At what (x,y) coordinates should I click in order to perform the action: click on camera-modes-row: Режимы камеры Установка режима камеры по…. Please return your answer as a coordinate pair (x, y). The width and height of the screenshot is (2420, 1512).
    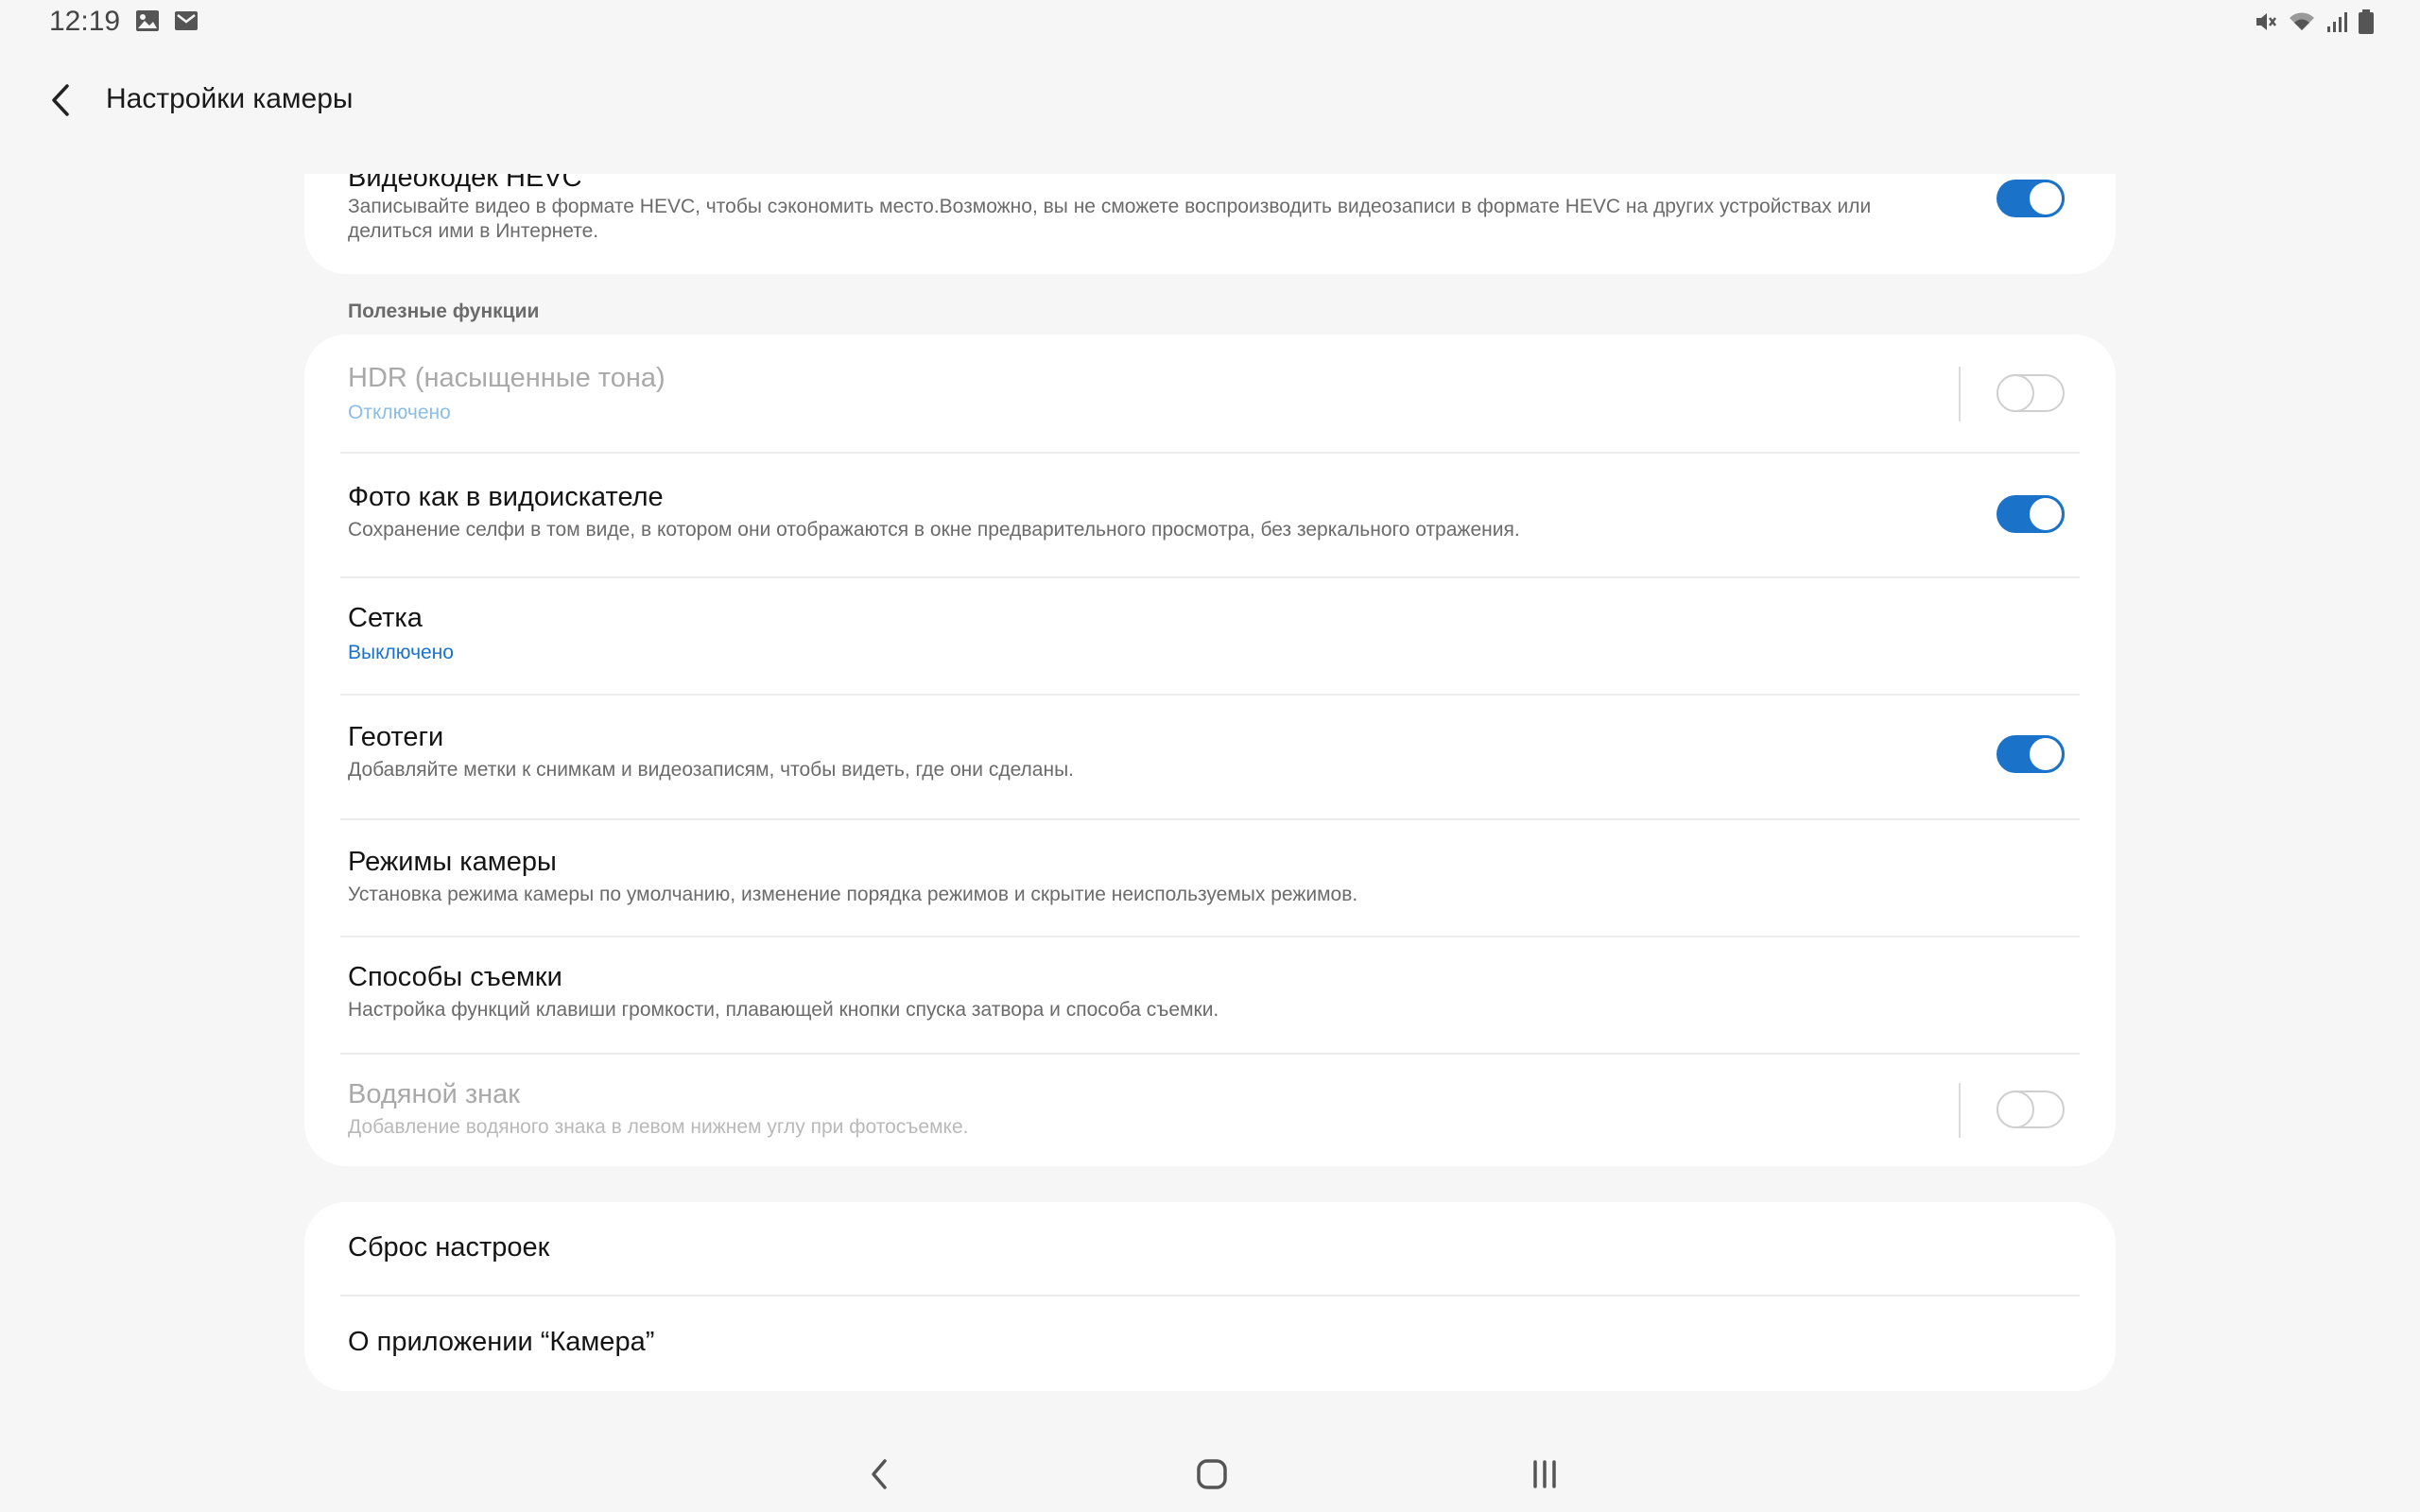
    Looking at the image, I should click on (1210, 878).